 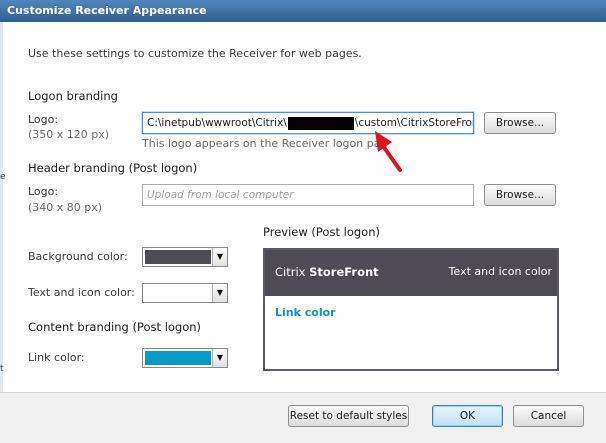 I want to click on logon-logo-label: Logo:, so click(x=43, y=119).